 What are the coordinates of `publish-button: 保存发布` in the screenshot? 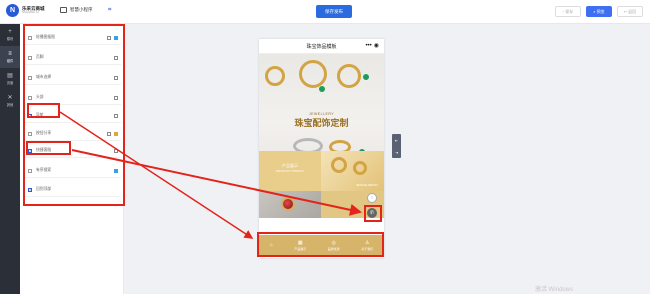 It's located at (334, 11).